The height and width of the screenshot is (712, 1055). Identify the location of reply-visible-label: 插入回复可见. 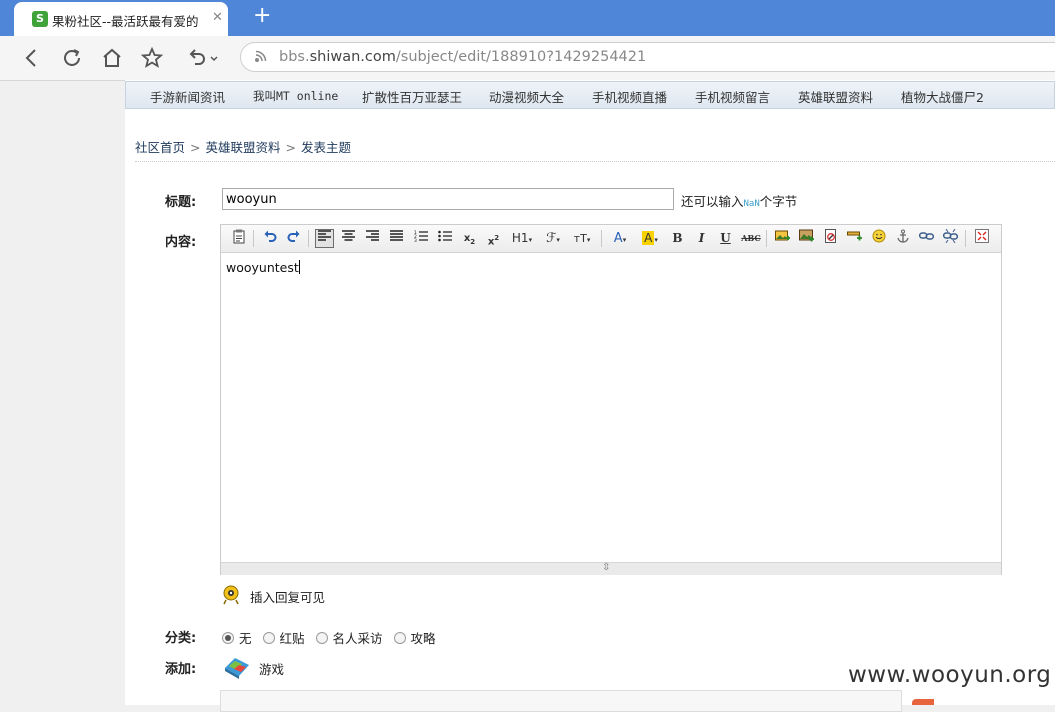
(288, 597).